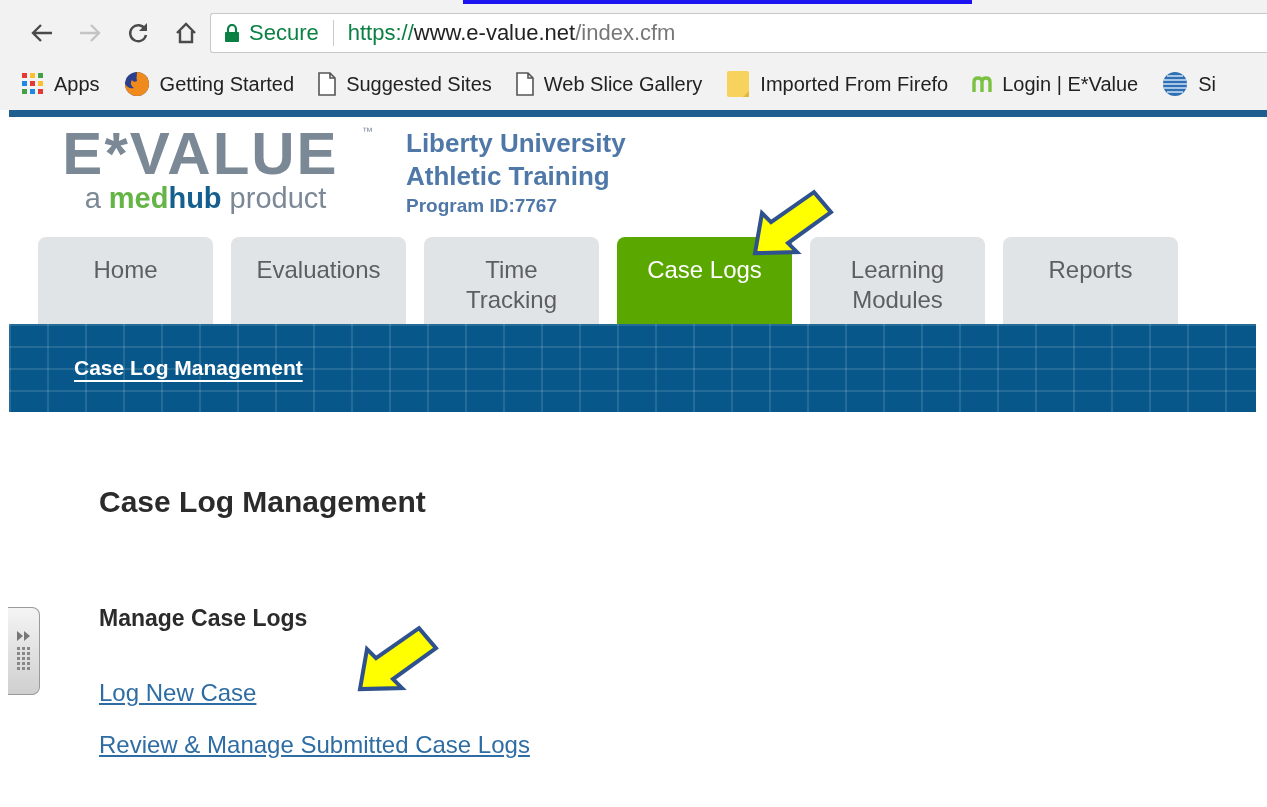 Image resolution: width=1267 pixels, height=807 pixels. Describe the element at coordinates (33, 84) in the screenshot. I see `apps-grid-icon` at that location.